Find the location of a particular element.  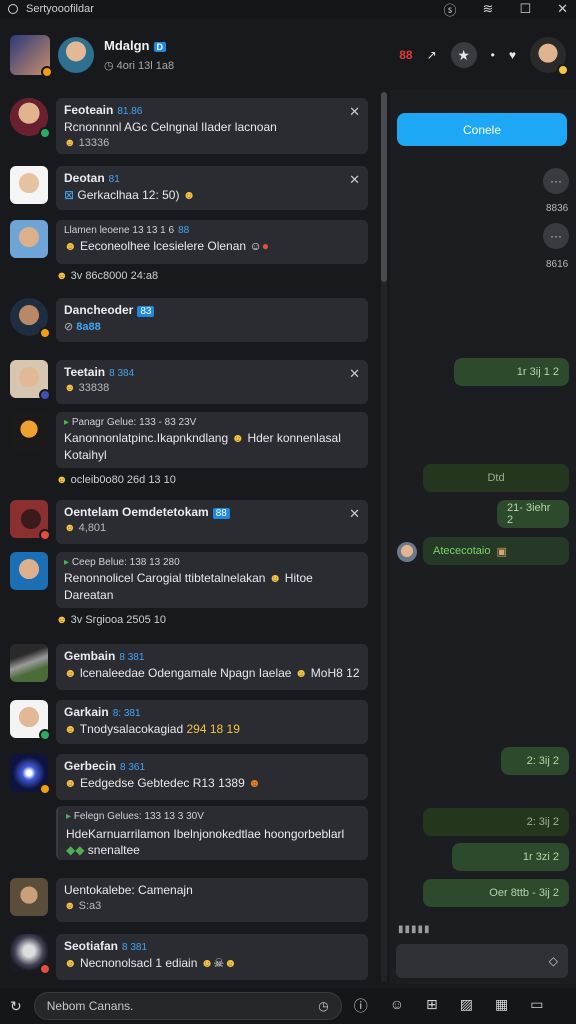

status-icon: ⓢ is located at coordinates (450, 9).